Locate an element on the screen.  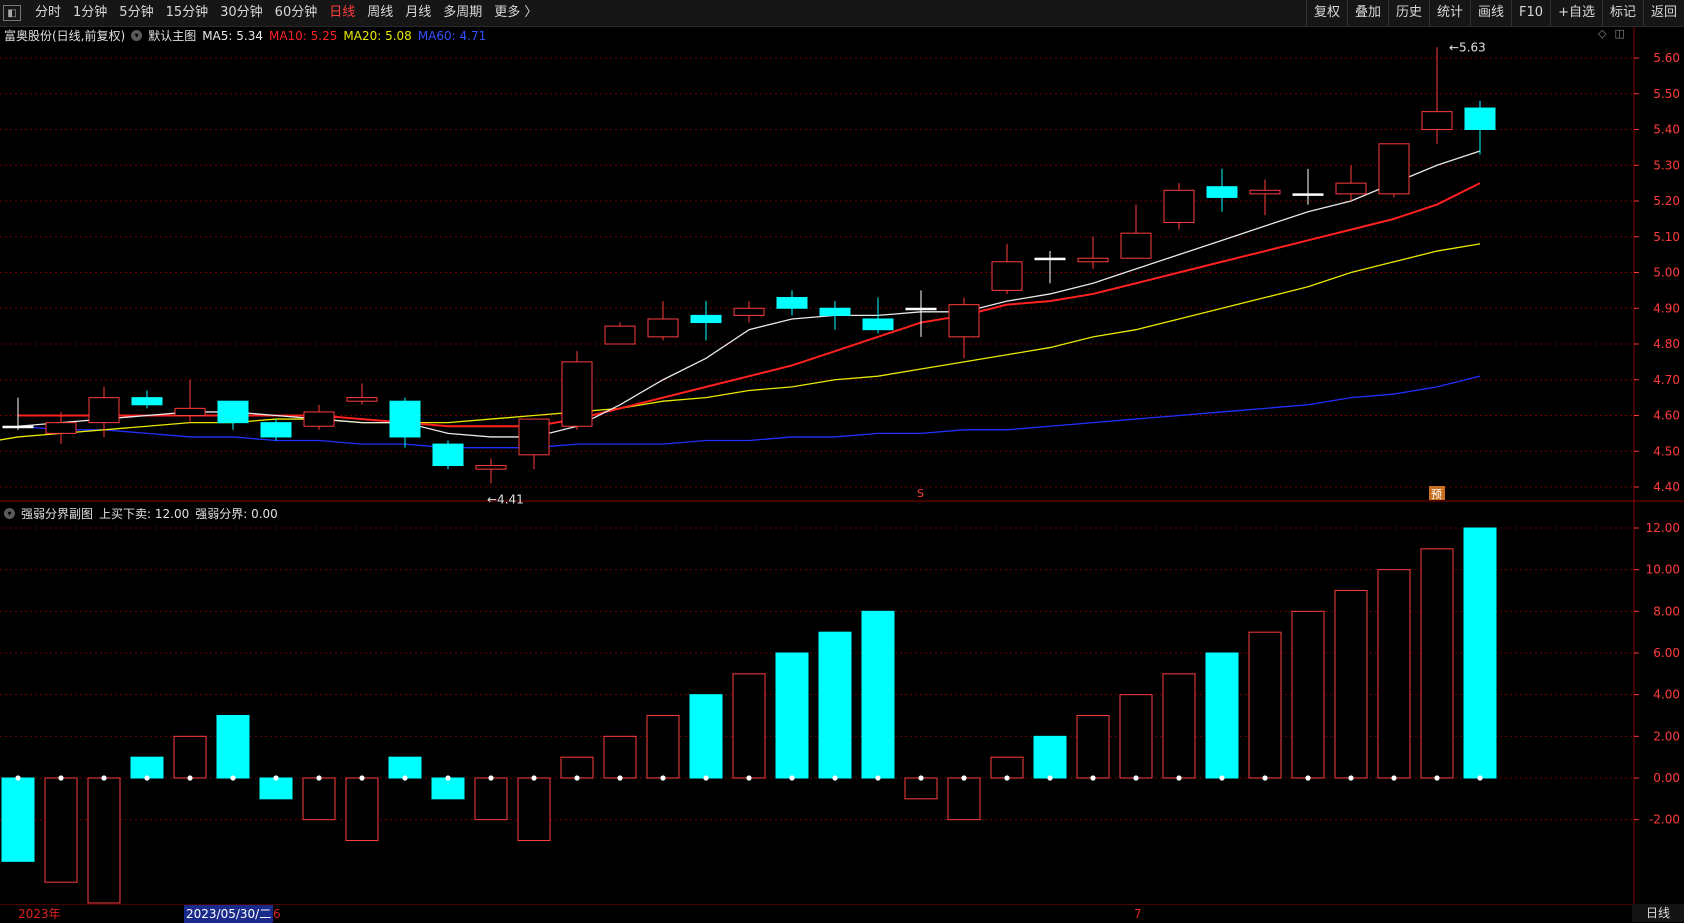
price-tick-label: 5.10 is located at coordinates (1666, 237).